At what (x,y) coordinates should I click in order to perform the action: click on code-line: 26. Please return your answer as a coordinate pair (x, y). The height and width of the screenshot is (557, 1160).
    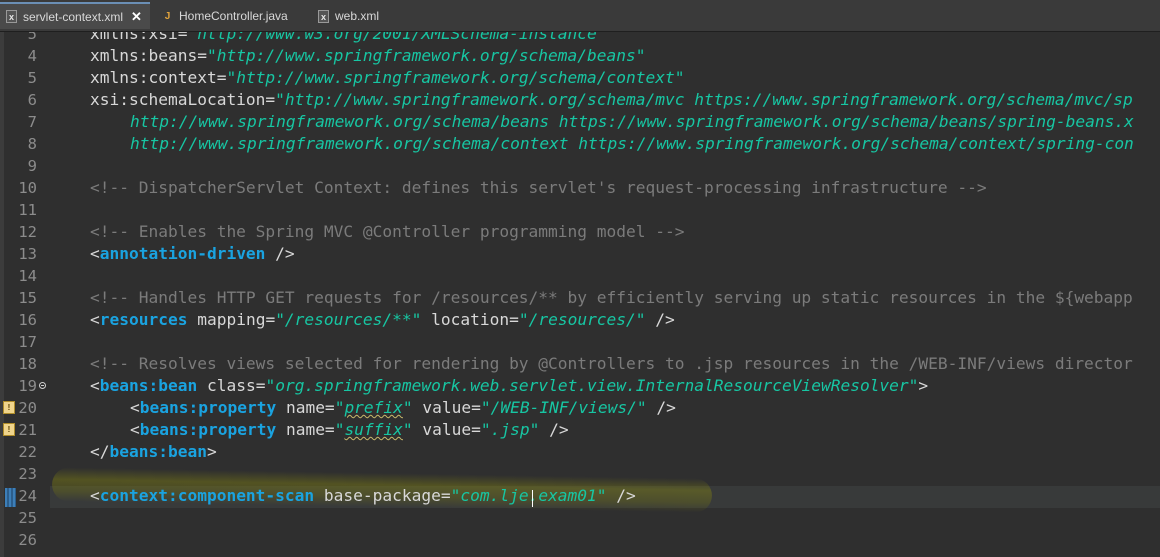
    Looking at the image, I should click on (580, 540).